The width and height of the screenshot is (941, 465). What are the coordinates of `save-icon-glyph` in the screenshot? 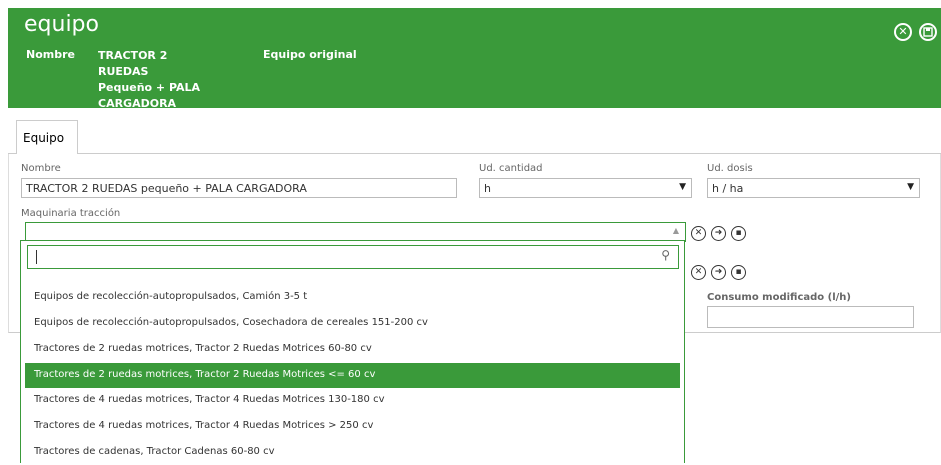 It's located at (928, 32).